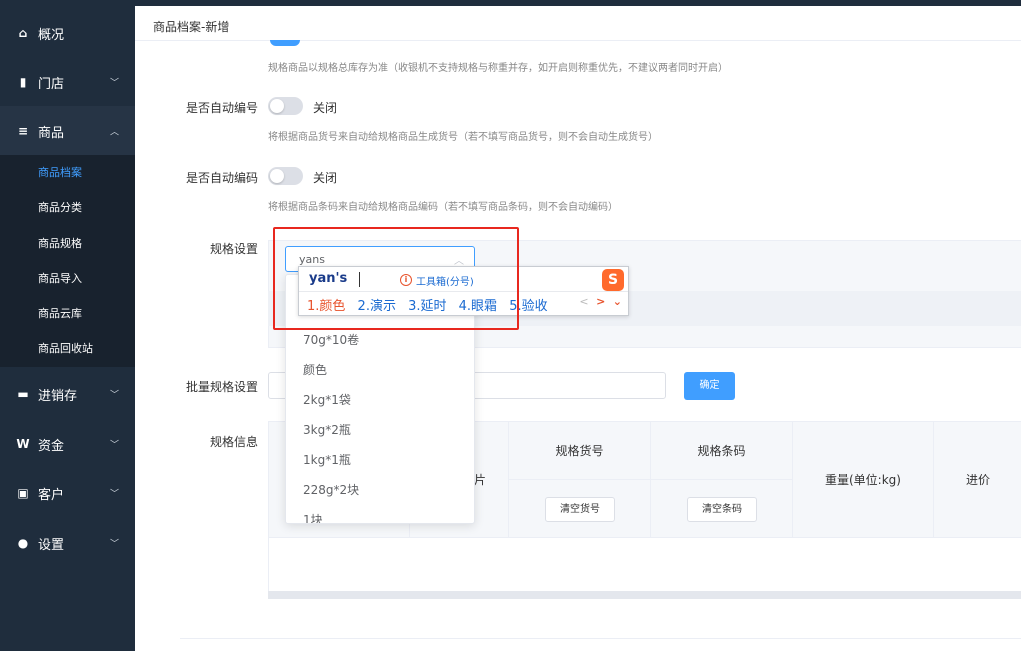 The height and width of the screenshot is (651, 1021). What do you see at coordinates (67, 243) in the screenshot?
I see `submenu-item-goods-spec: 商品规格` at bounding box center [67, 243].